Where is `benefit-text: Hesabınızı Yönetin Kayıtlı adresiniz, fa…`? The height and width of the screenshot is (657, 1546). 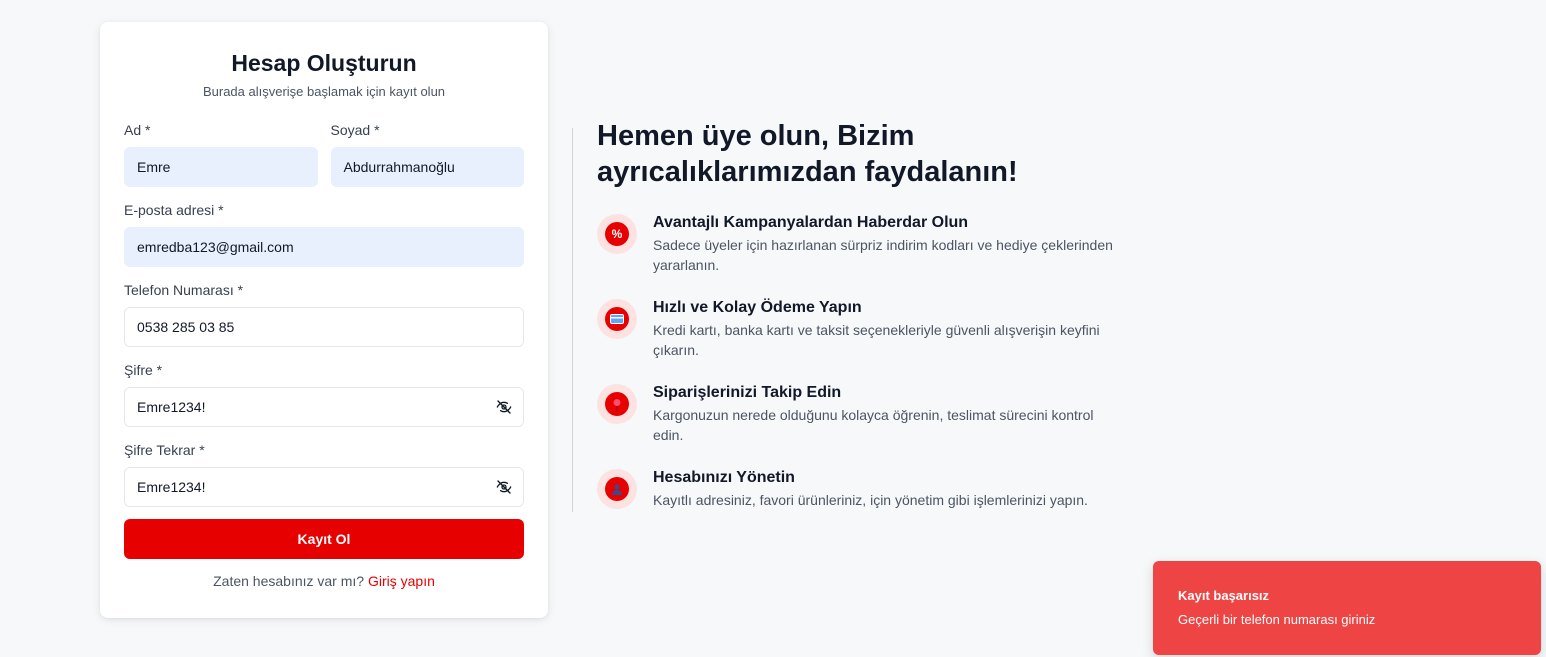
benefit-text: Hesabınızı Yönetin Kayıtlı adresiniz, fa… is located at coordinates (883, 489).